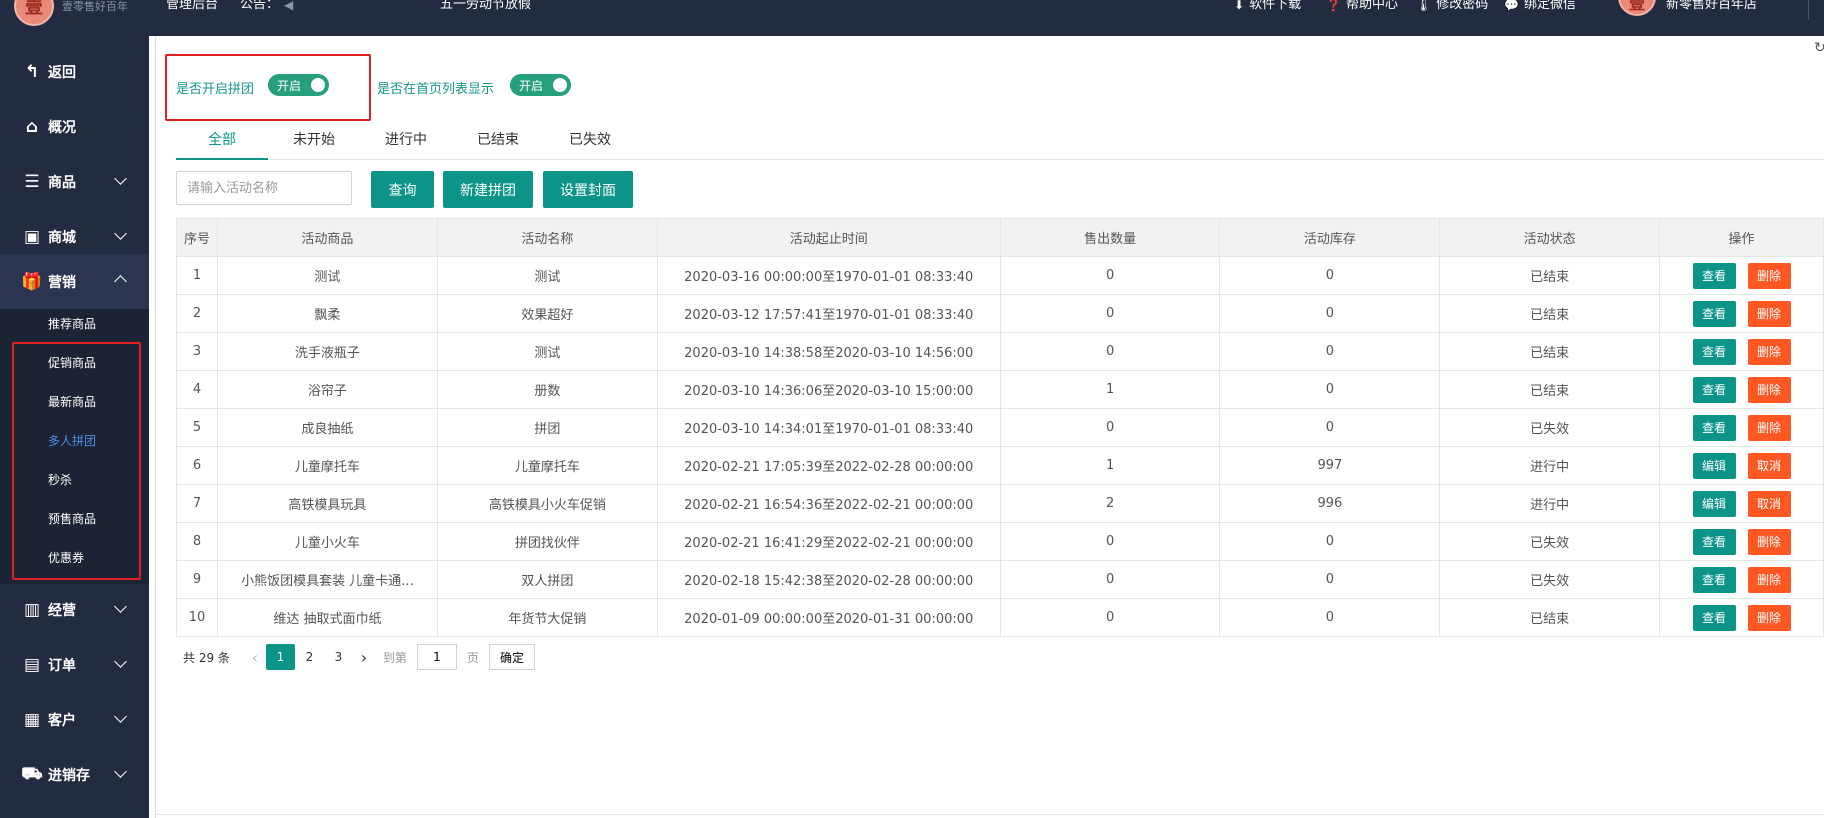  I want to click on cell-time: 2020-01-09 00:00:00至2020-01-31 00:00:00, so click(828, 617).